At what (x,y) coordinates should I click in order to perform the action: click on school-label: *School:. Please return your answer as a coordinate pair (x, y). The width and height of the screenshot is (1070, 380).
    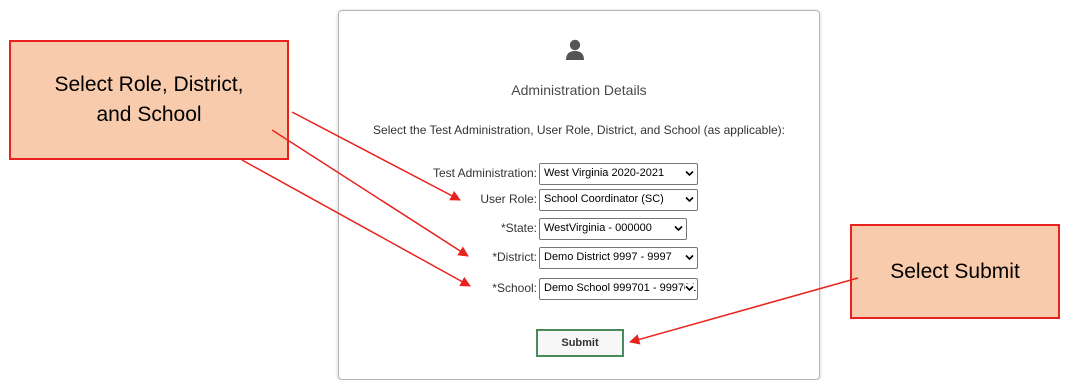
    Looking at the image, I should click on (514, 288).